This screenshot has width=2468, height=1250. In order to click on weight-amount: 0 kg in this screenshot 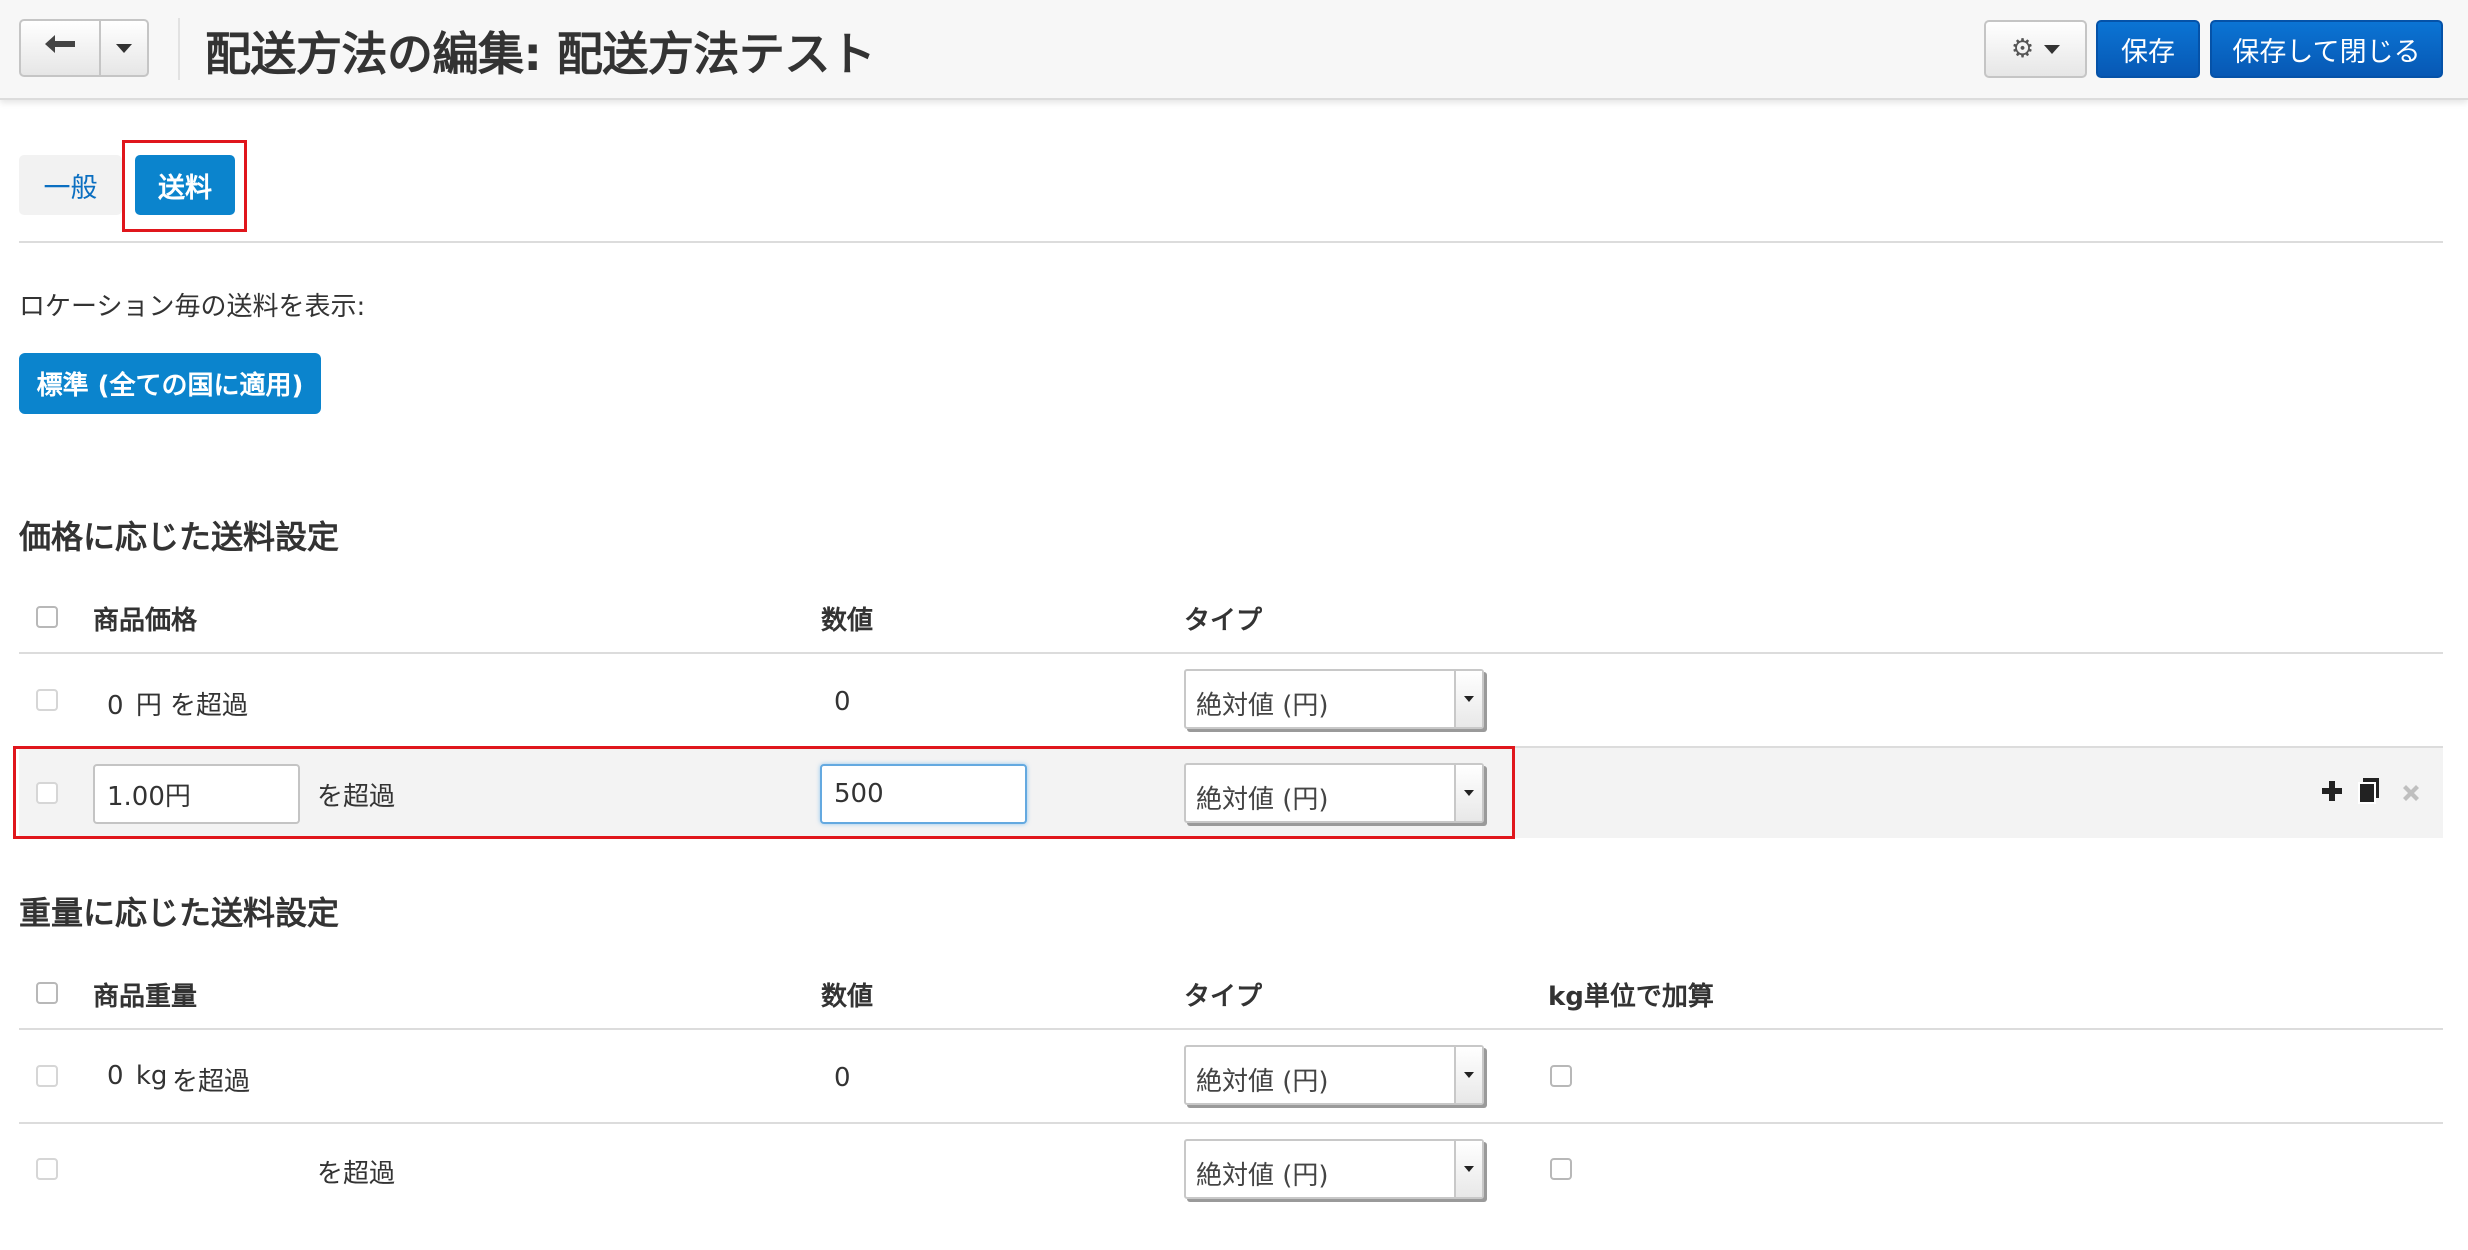, I will do `click(137, 1076)`.